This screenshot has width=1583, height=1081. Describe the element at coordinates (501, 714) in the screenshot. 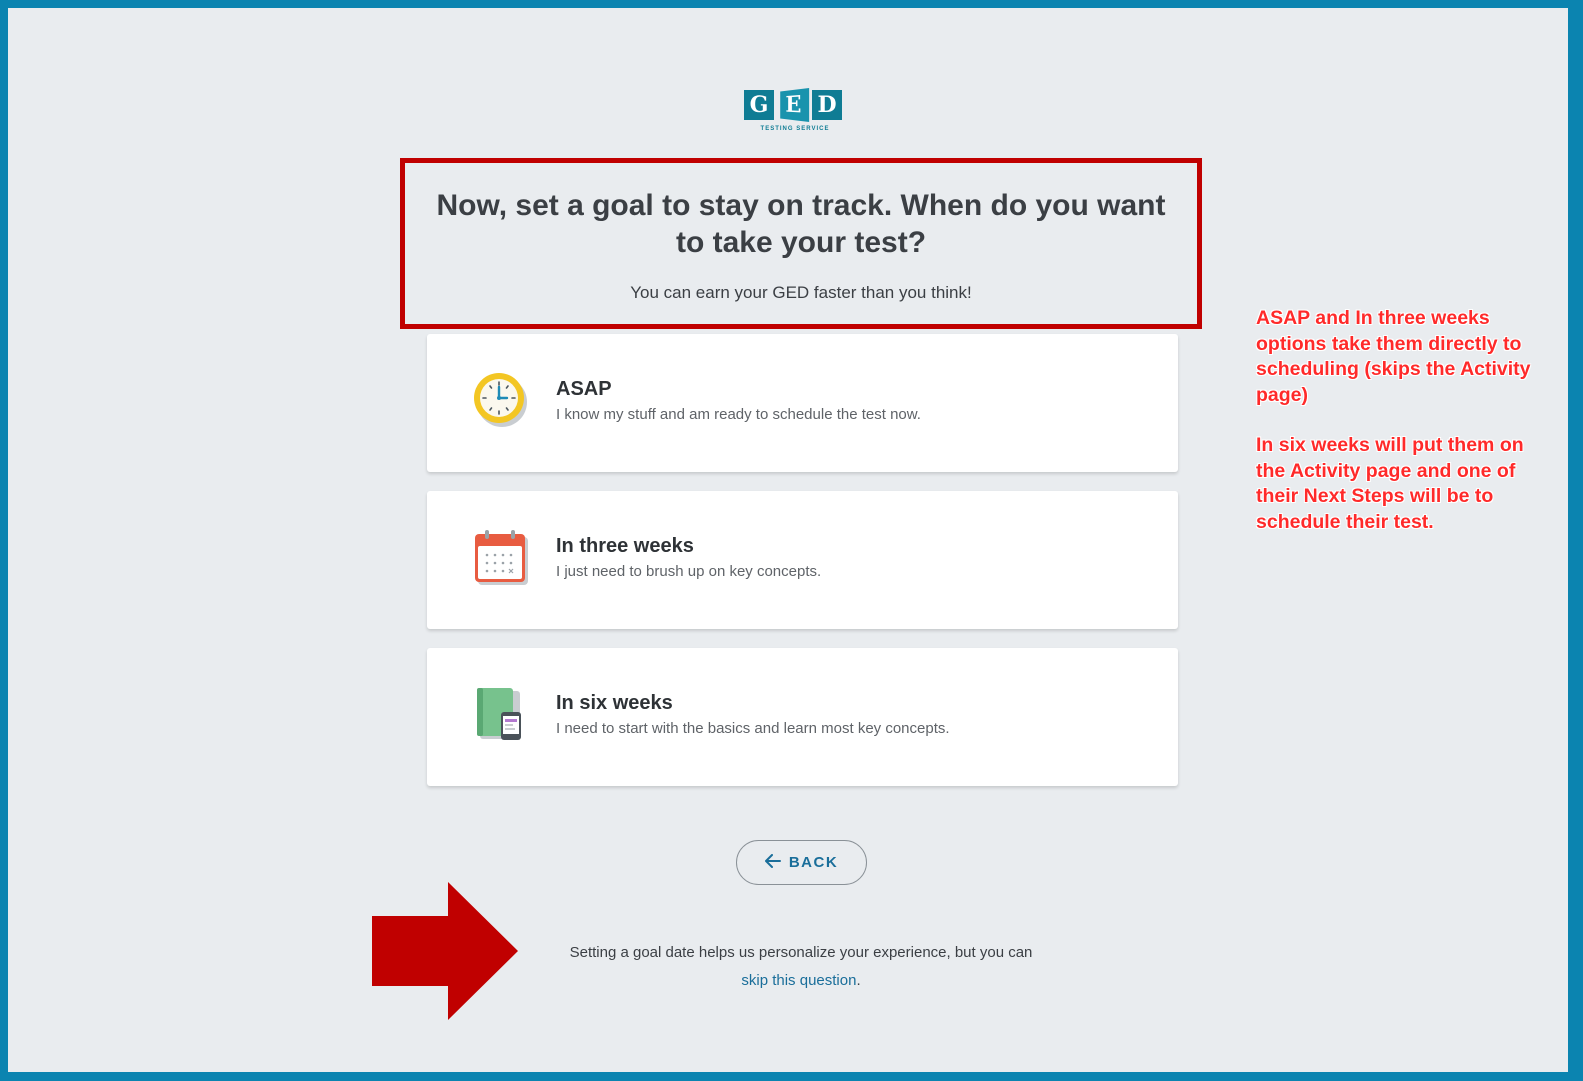

I see `book-icon` at that location.